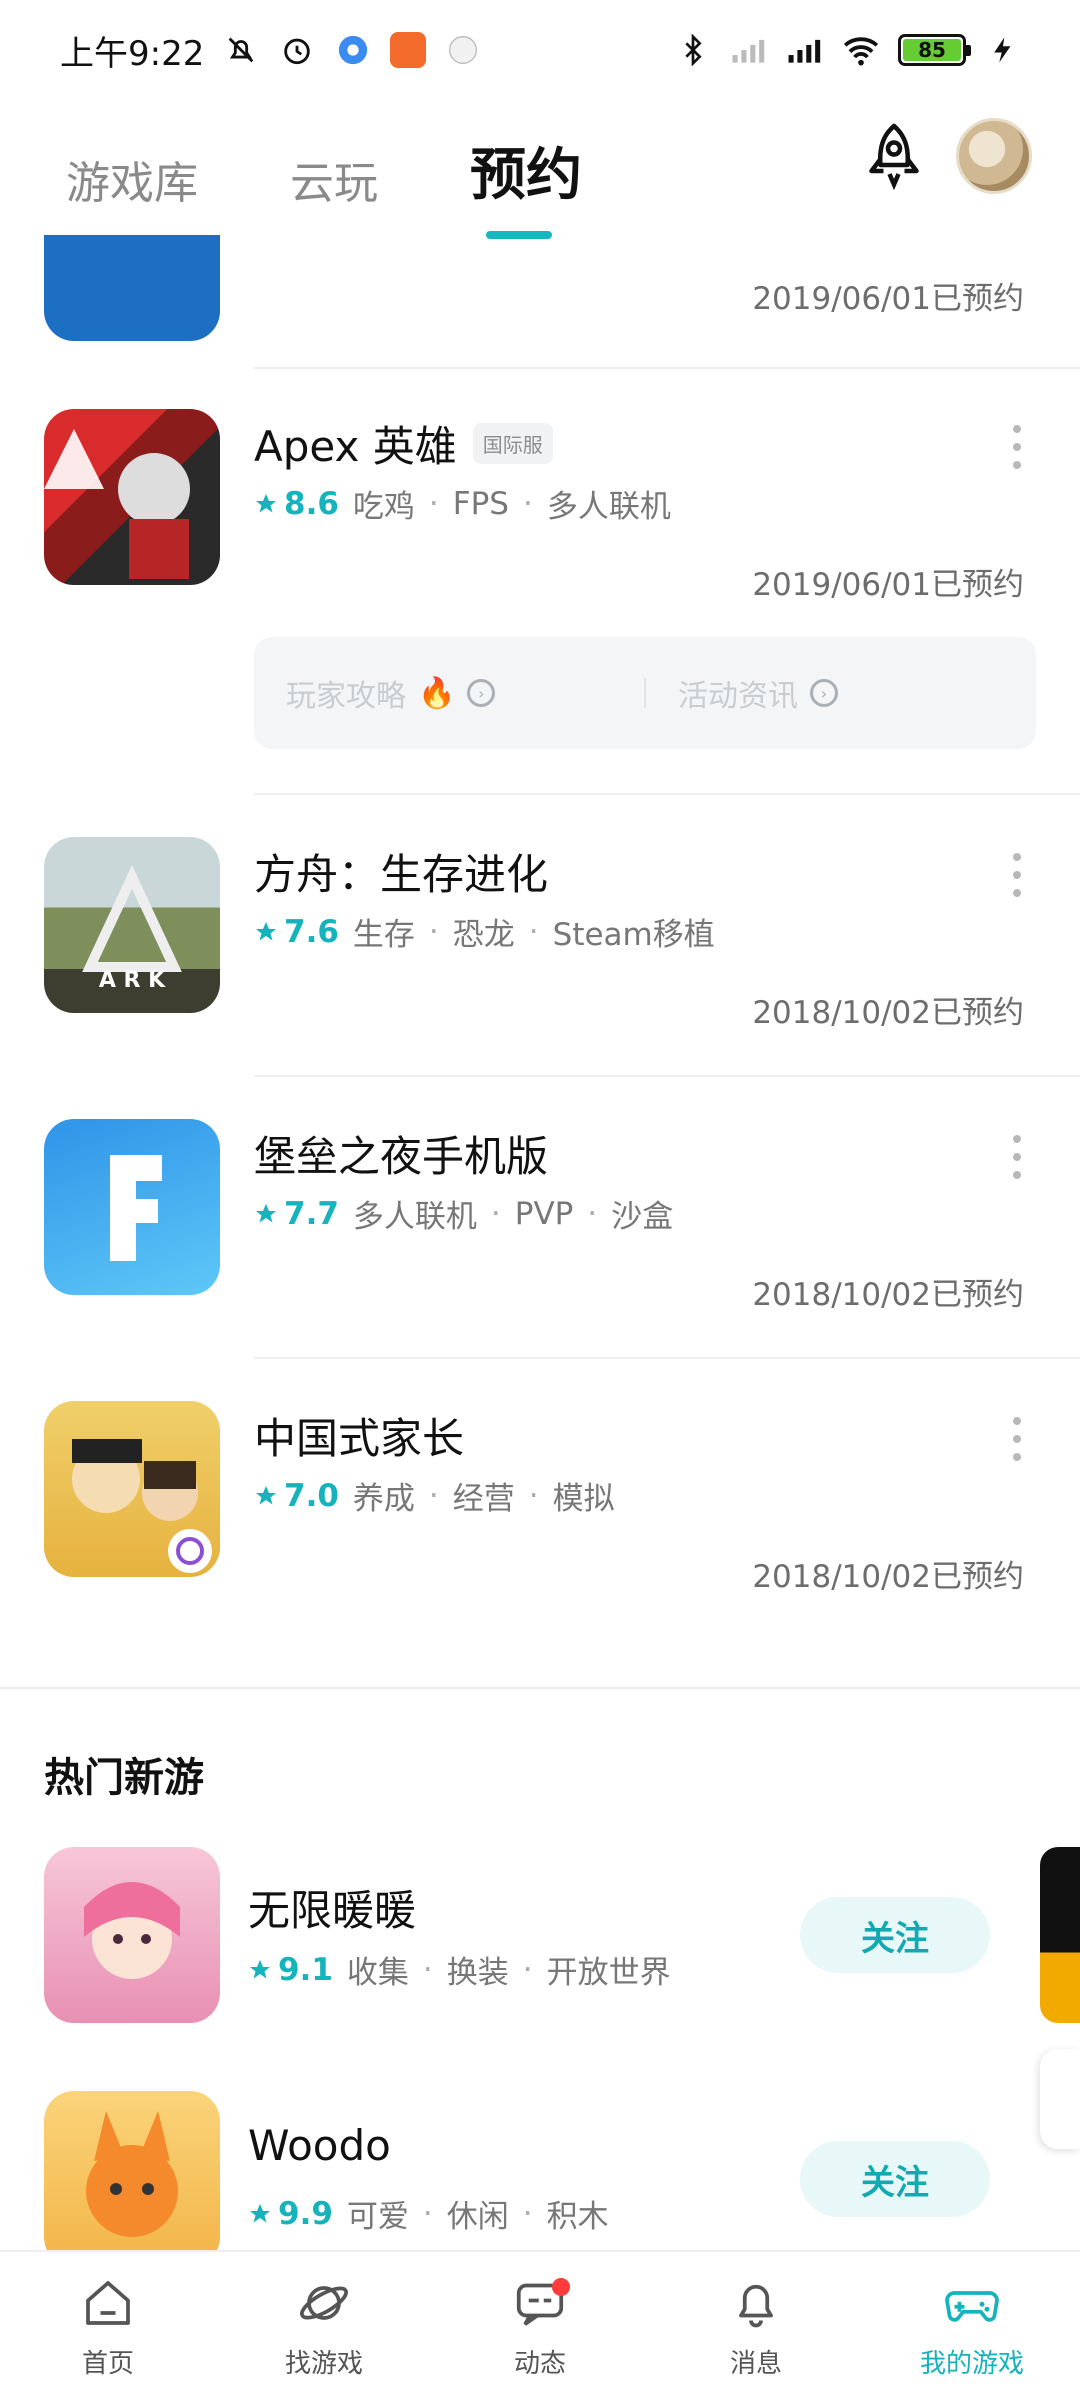 The height and width of the screenshot is (2400, 1080). Describe the element at coordinates (888, 1577) in the screenshot. I see `reservation-date: 2018/10/02已预约` at that location.